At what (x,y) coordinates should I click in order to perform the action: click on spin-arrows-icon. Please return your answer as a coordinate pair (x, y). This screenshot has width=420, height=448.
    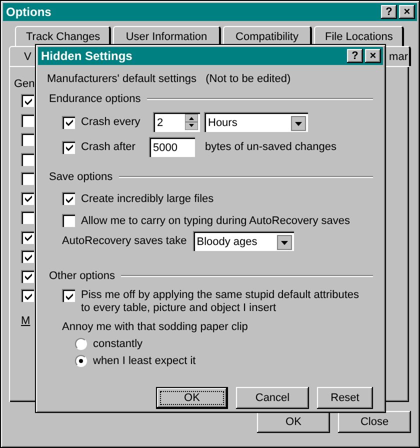
    Looking at the image, I should click on (191, 122).